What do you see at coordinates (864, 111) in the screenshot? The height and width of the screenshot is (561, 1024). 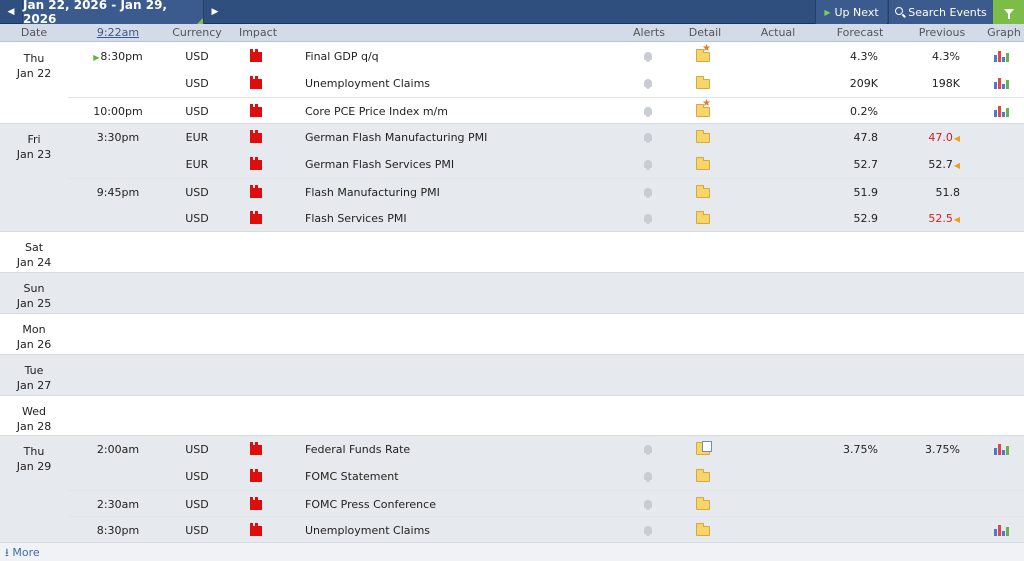 I see `event-forecast: 0.2%` at bounding box center [864, 111].